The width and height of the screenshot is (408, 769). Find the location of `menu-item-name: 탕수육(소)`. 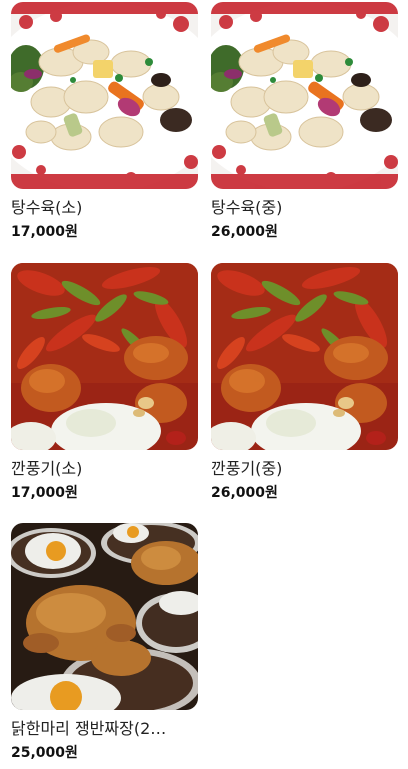

menu-item-name: 탕수육(소) is located at coordinates (104, 208).